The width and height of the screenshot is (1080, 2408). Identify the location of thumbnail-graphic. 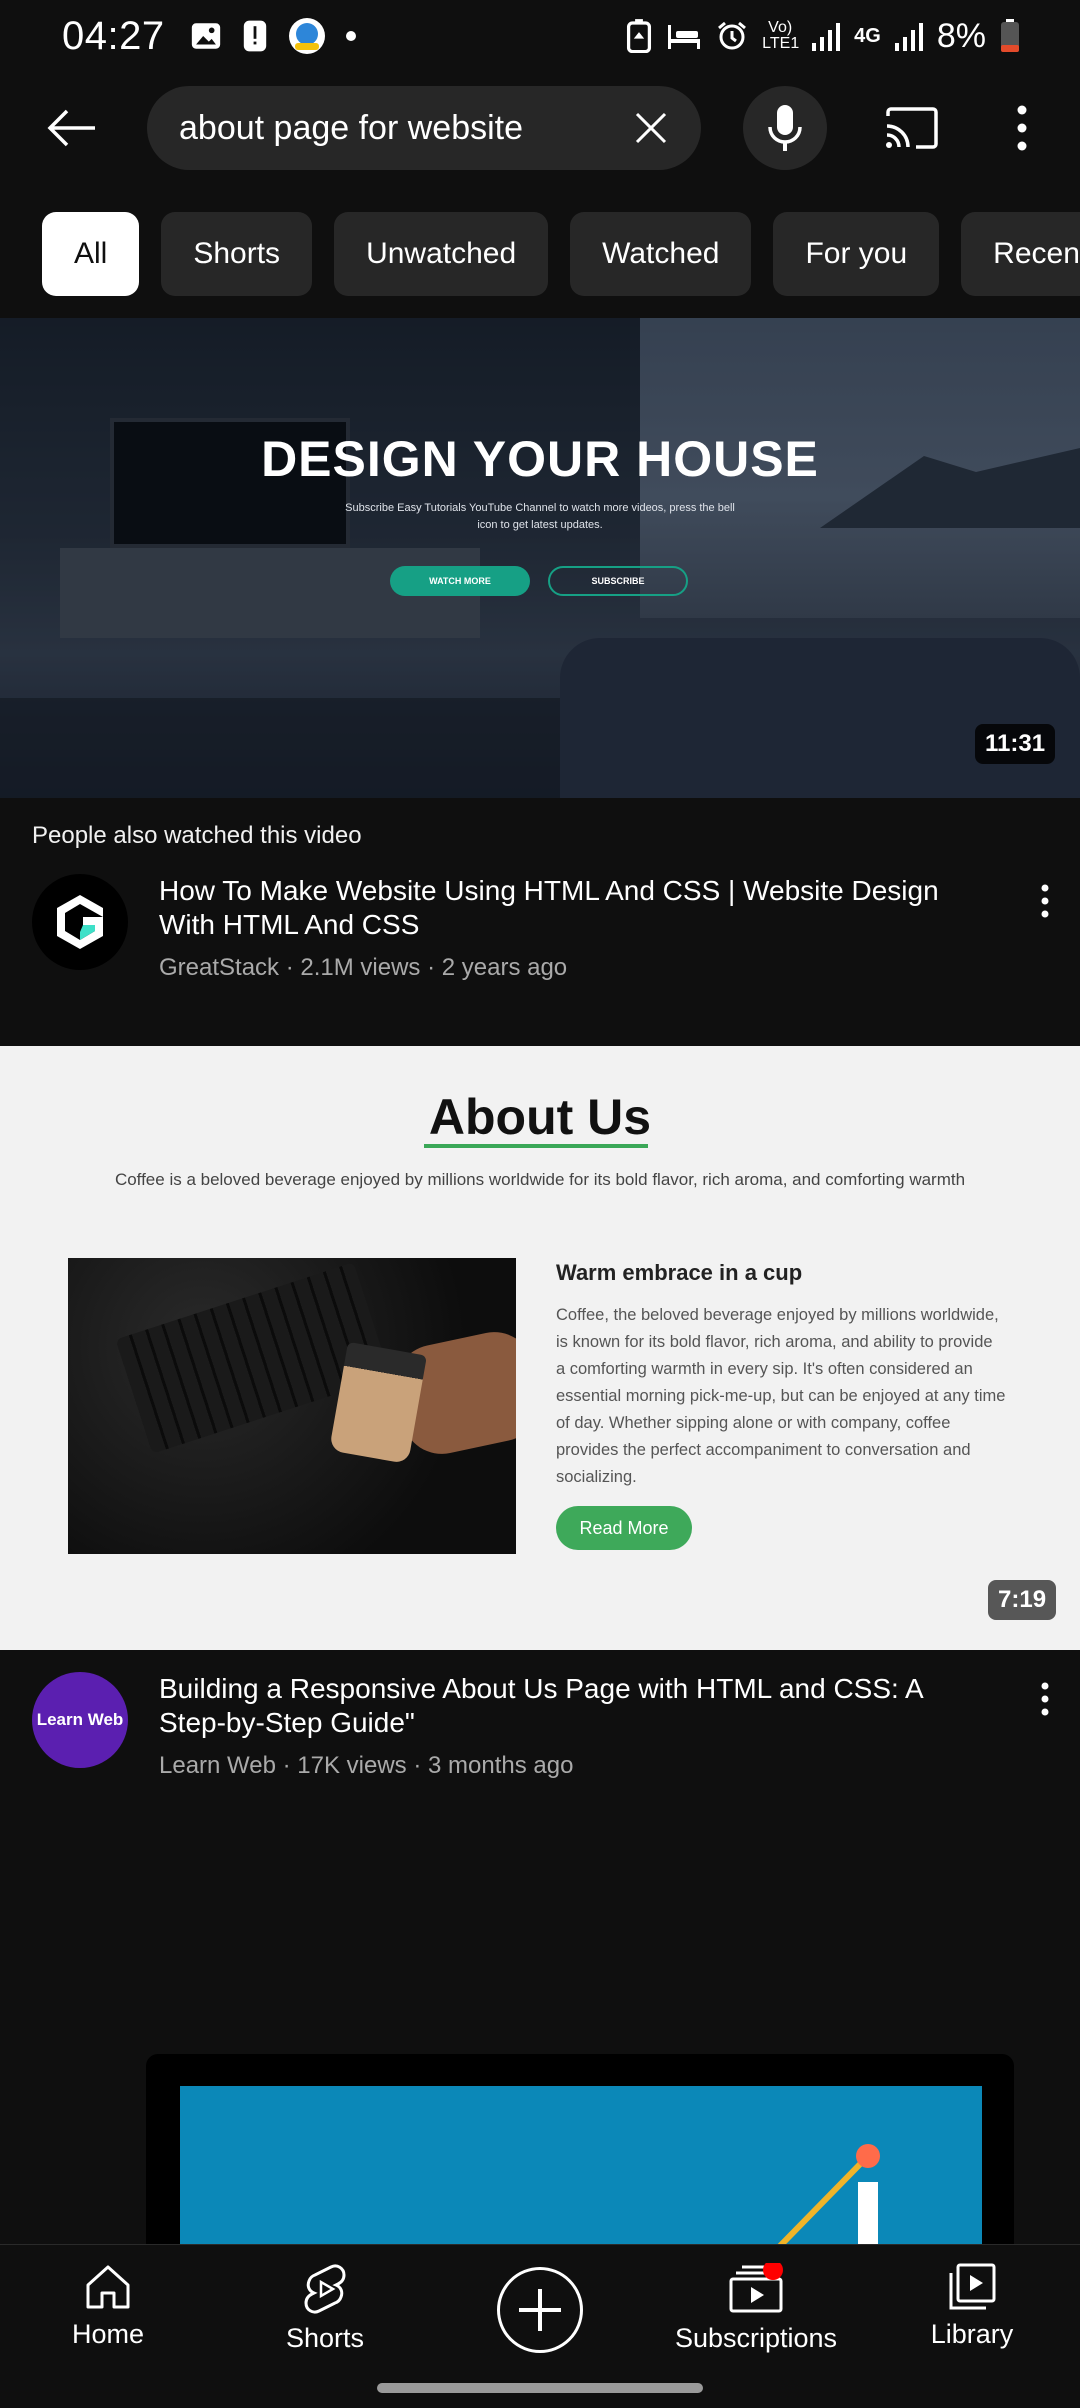
(828, 2194).